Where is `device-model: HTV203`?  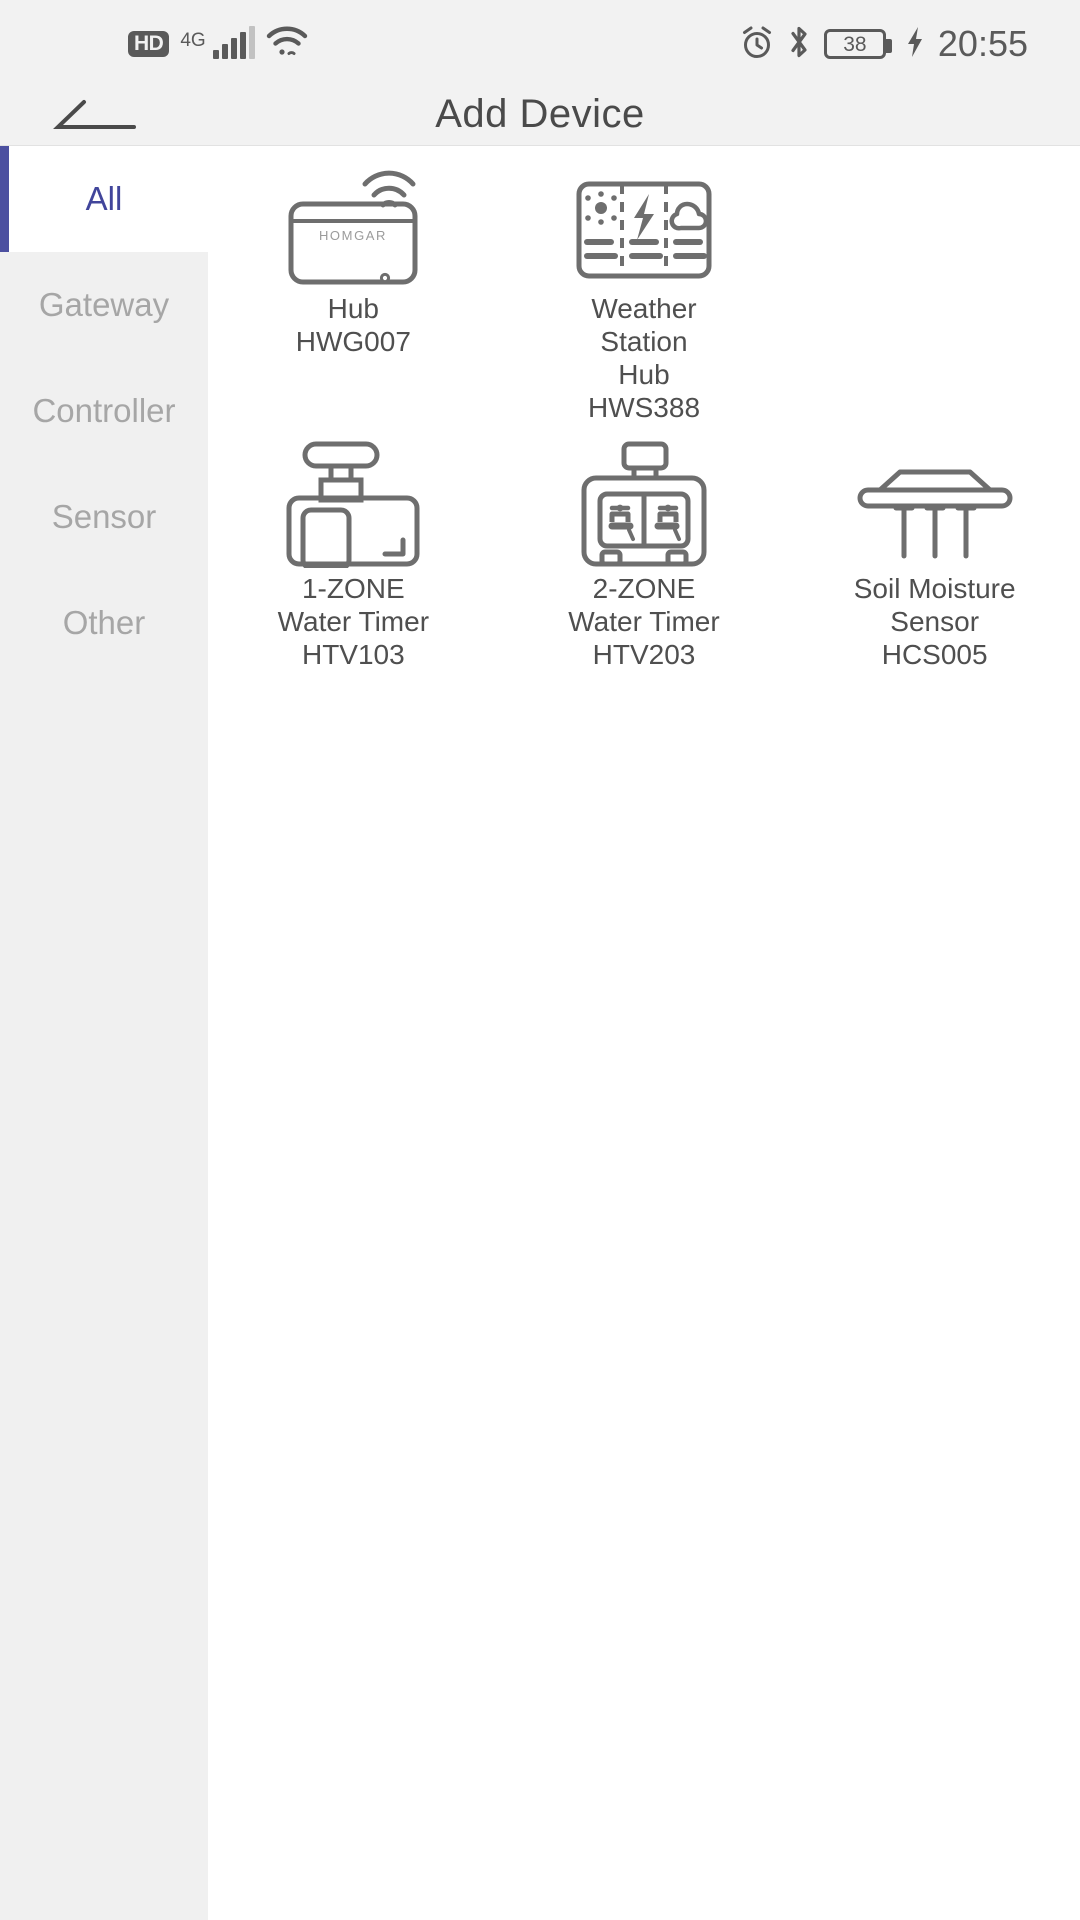 device-model: HTV203 is located at coordinates (644, 654).